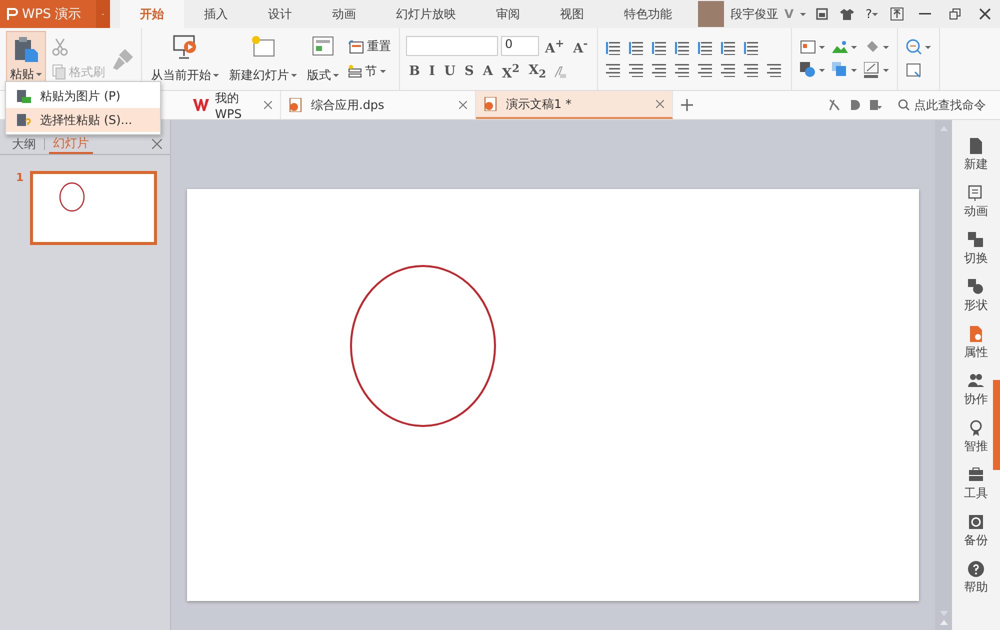 This screenshot has width=1000, height=630. I want to click on sidebar-item: 属性, so click(976, 343).